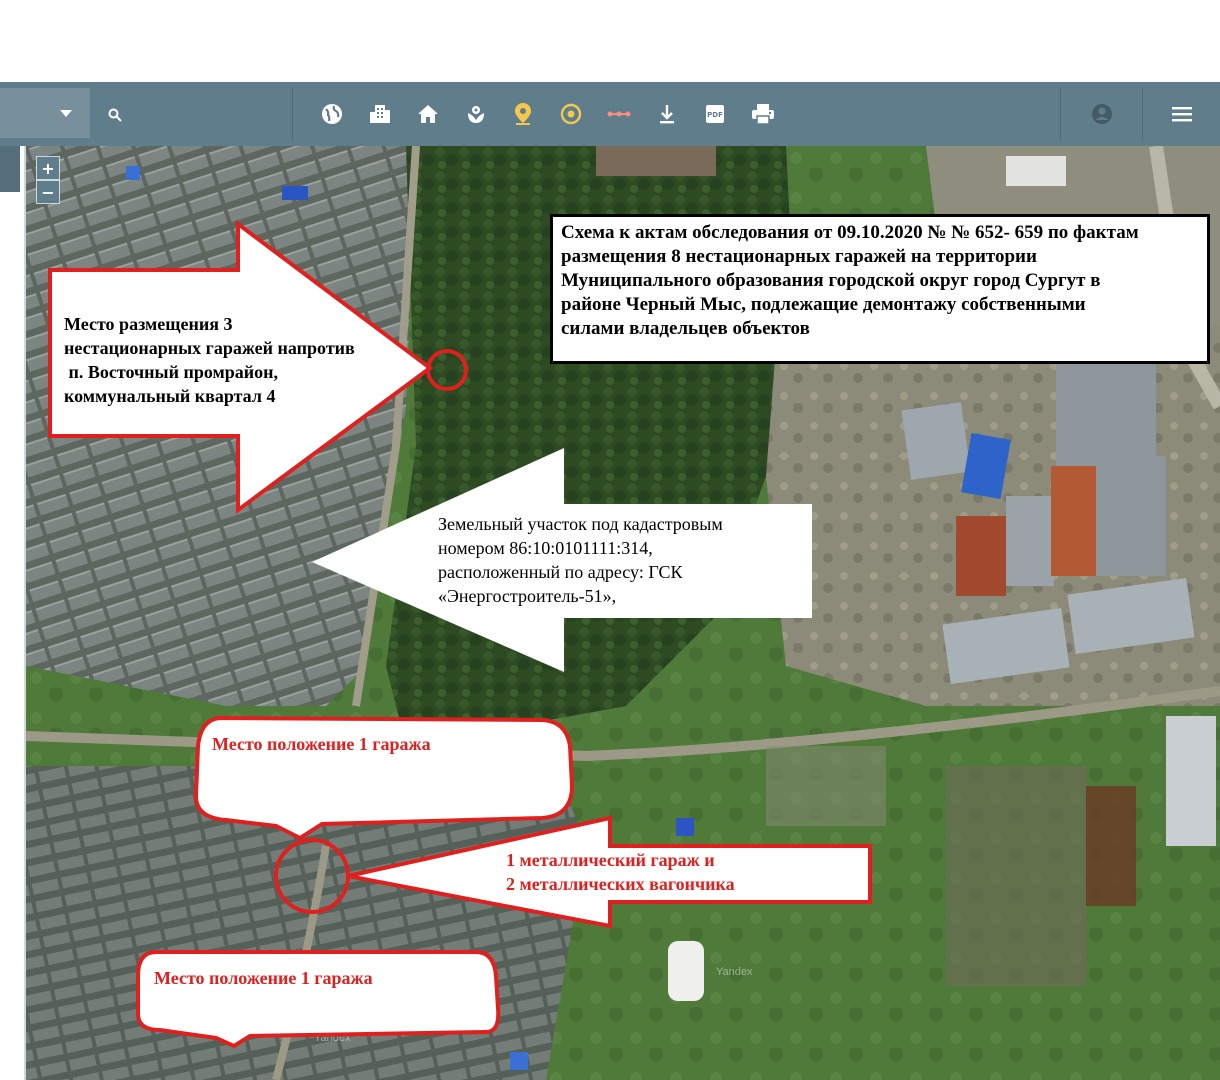  Describe the element at coordinates (10, 169) in the screenshot. I see `side-panel-tab` at that location.